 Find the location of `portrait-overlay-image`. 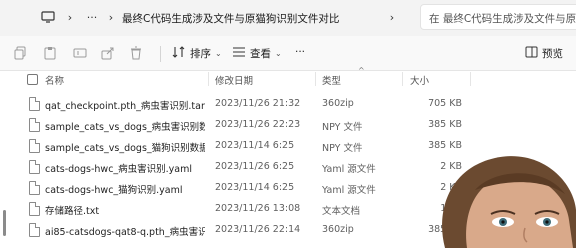

portrait-overlay-image is located at coordinates (509, 202).